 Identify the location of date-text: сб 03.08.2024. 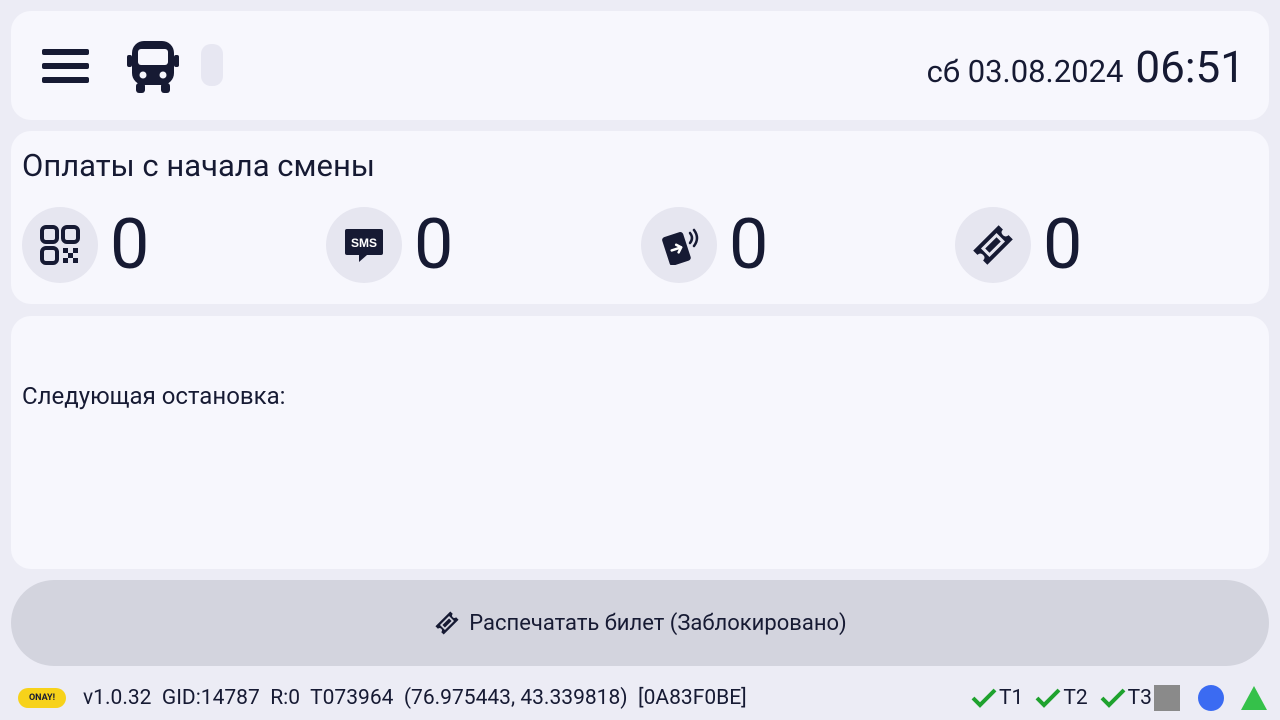
(1025, 71).